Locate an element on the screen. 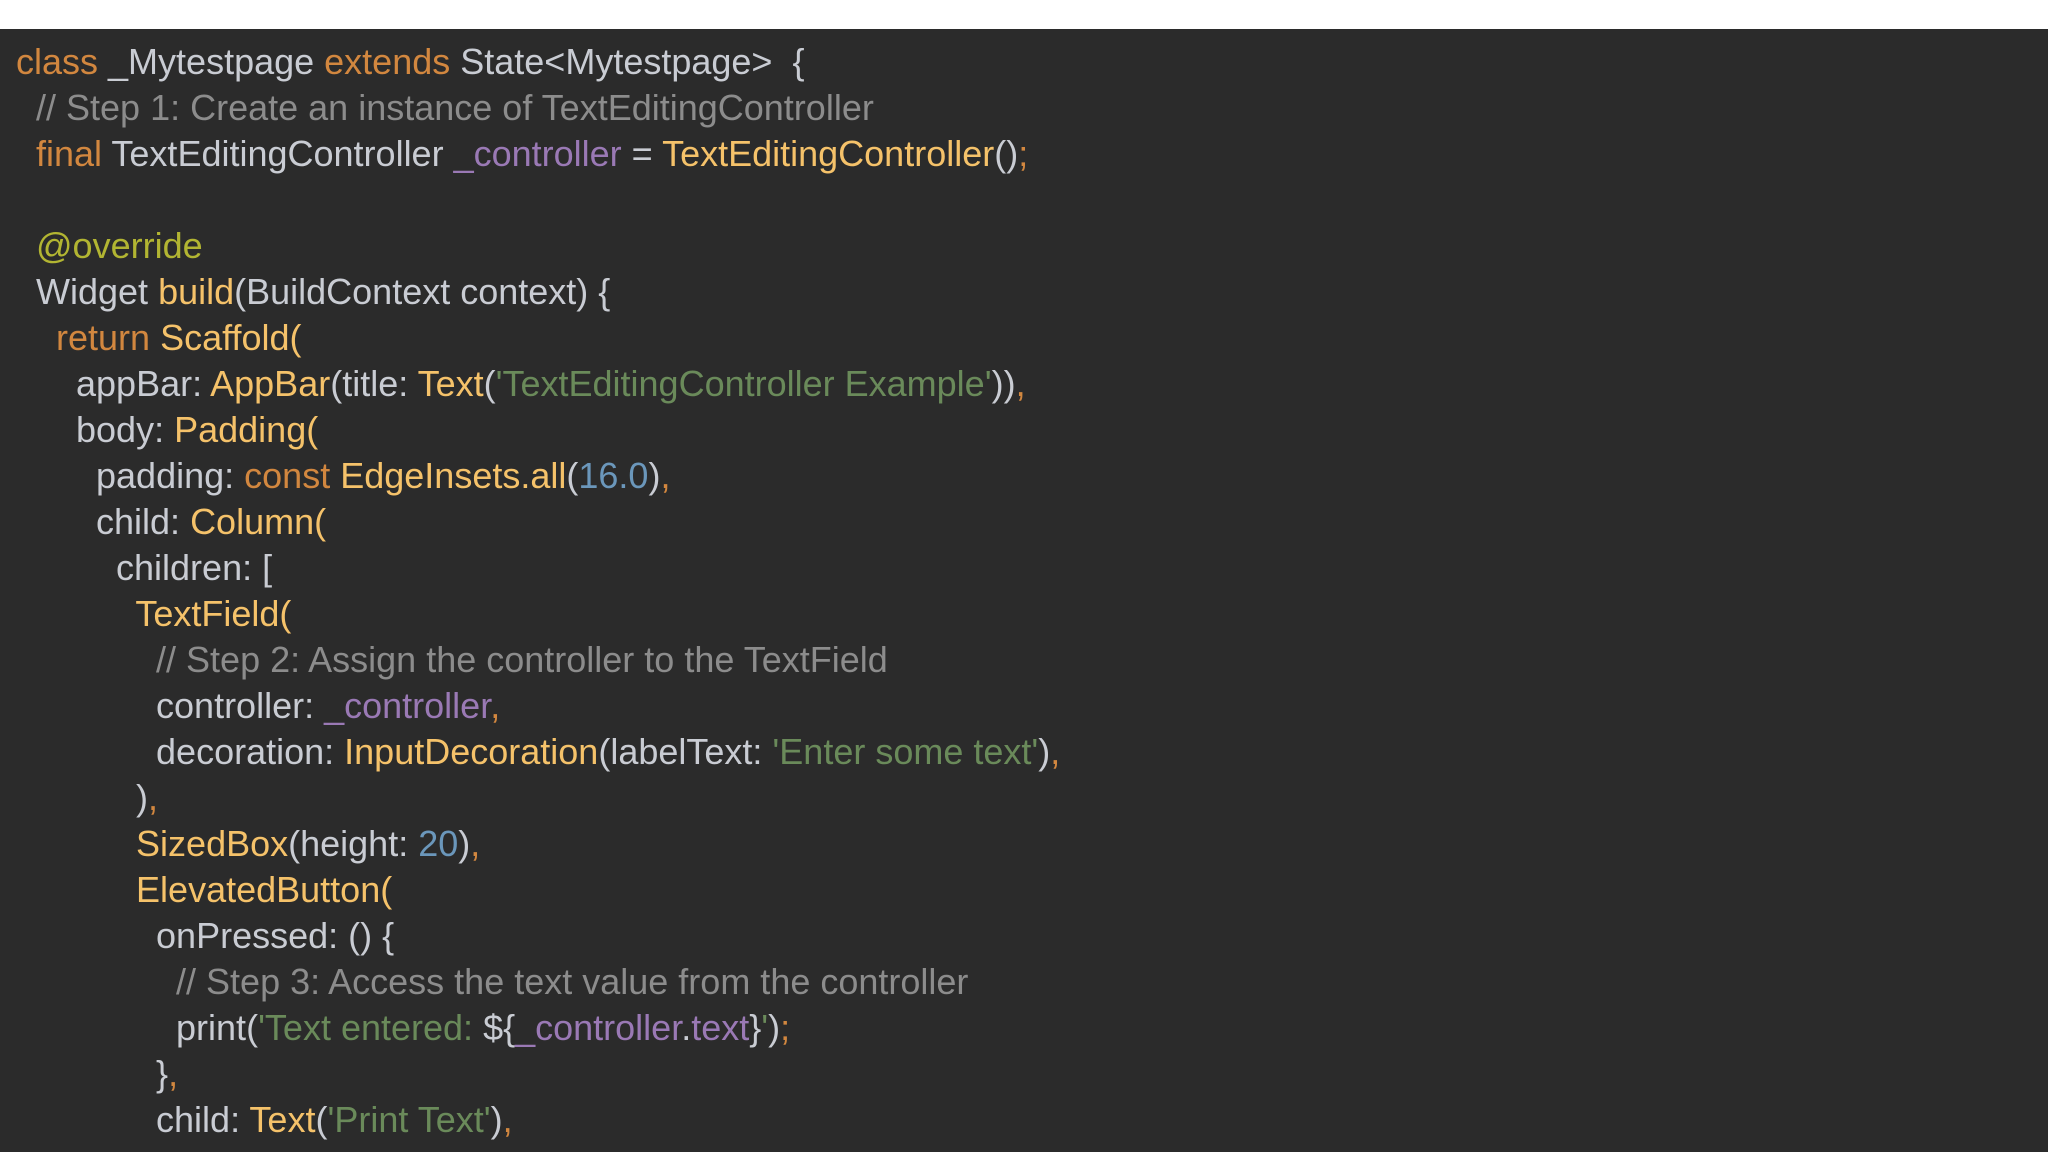 The image size is (2048, 1152). code-line: SizedBox(height: 20), is located at coordinates (538, 844).